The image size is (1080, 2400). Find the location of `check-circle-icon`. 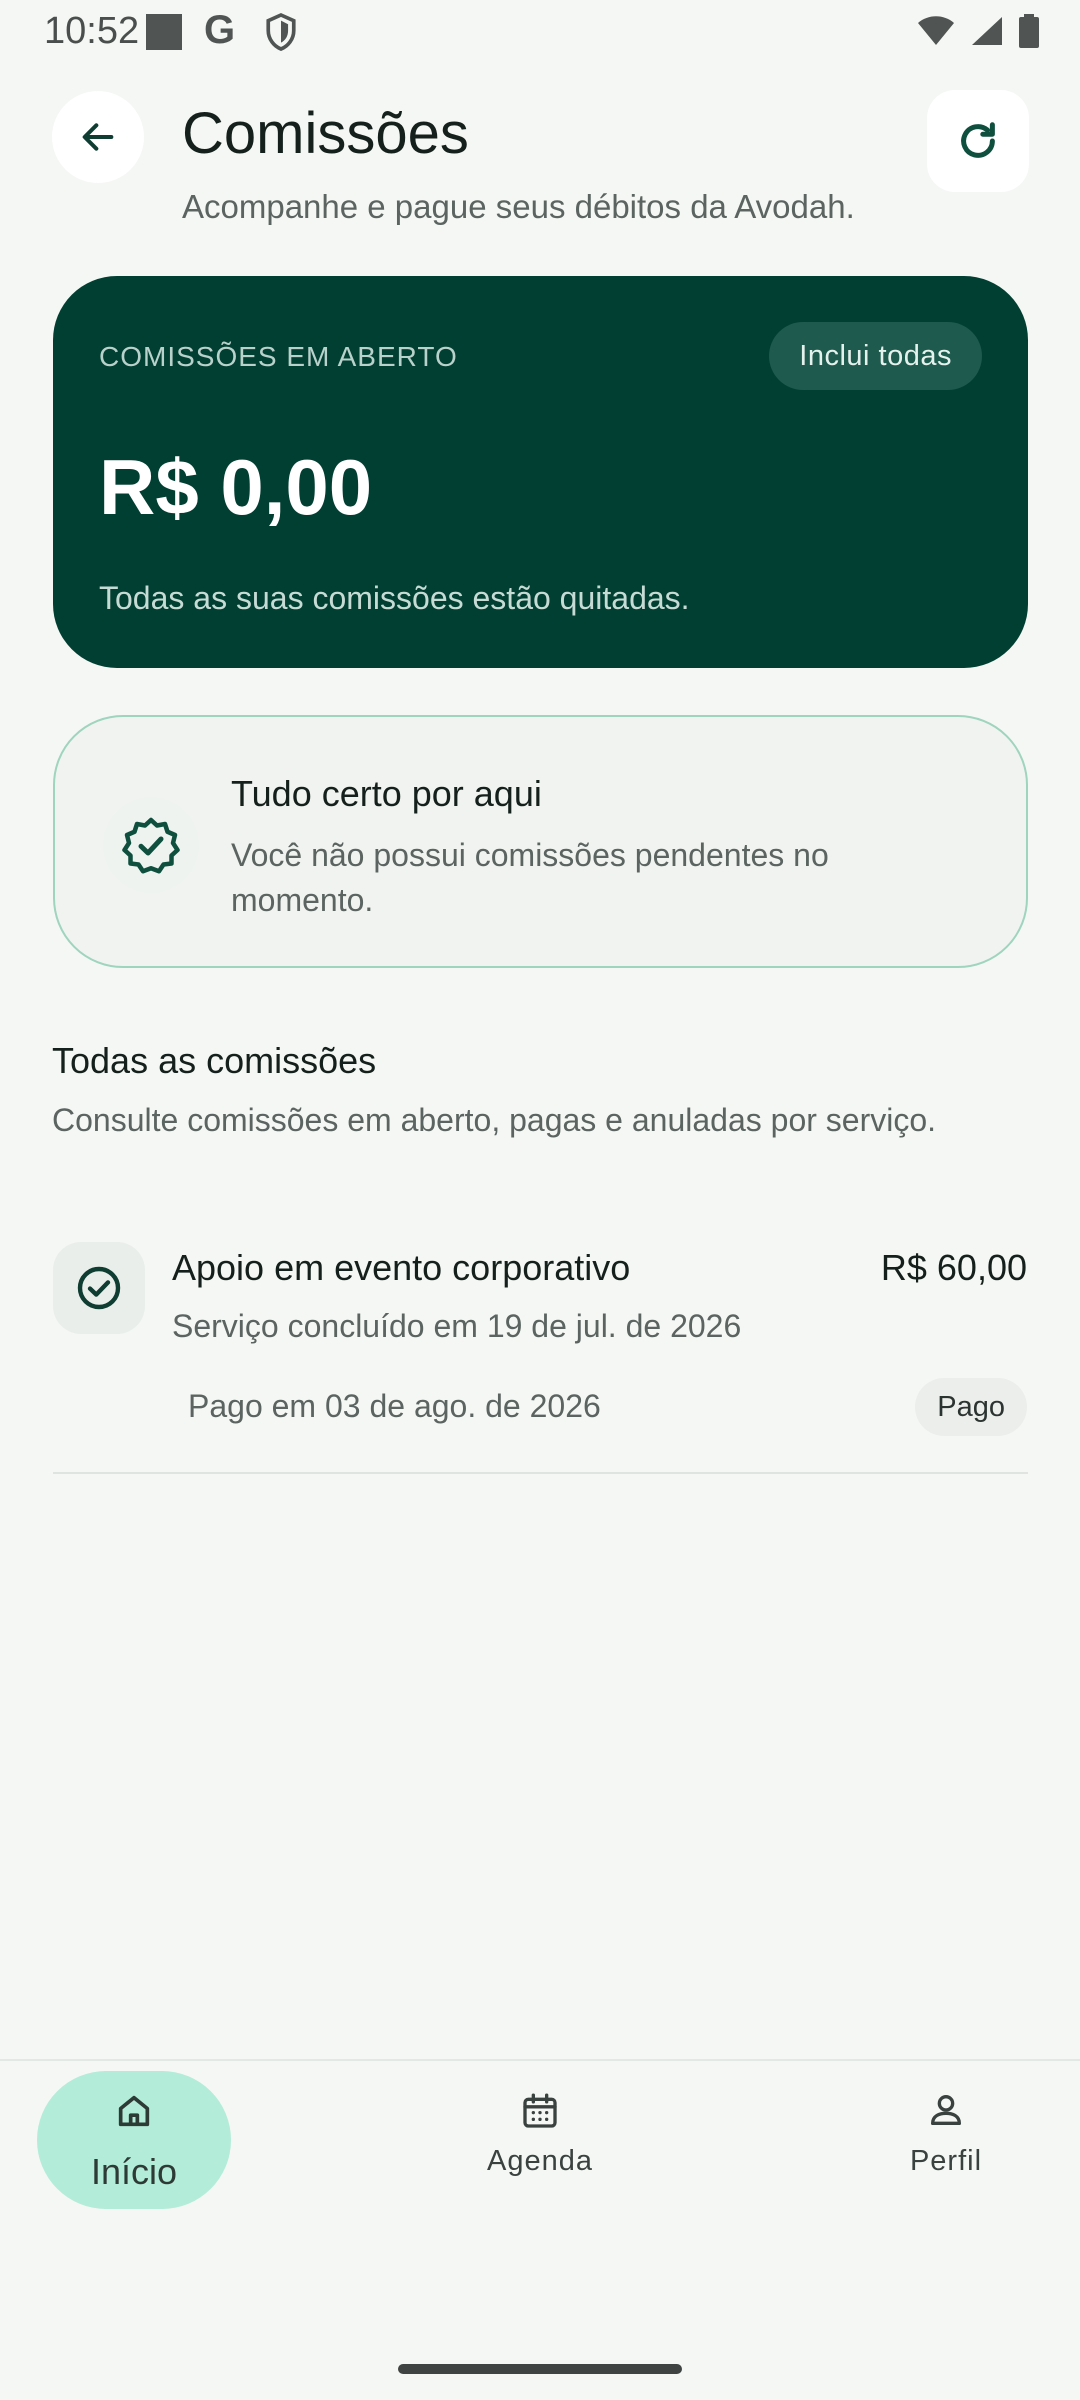

check-circle-icon is located at coordinates (99, 1288).